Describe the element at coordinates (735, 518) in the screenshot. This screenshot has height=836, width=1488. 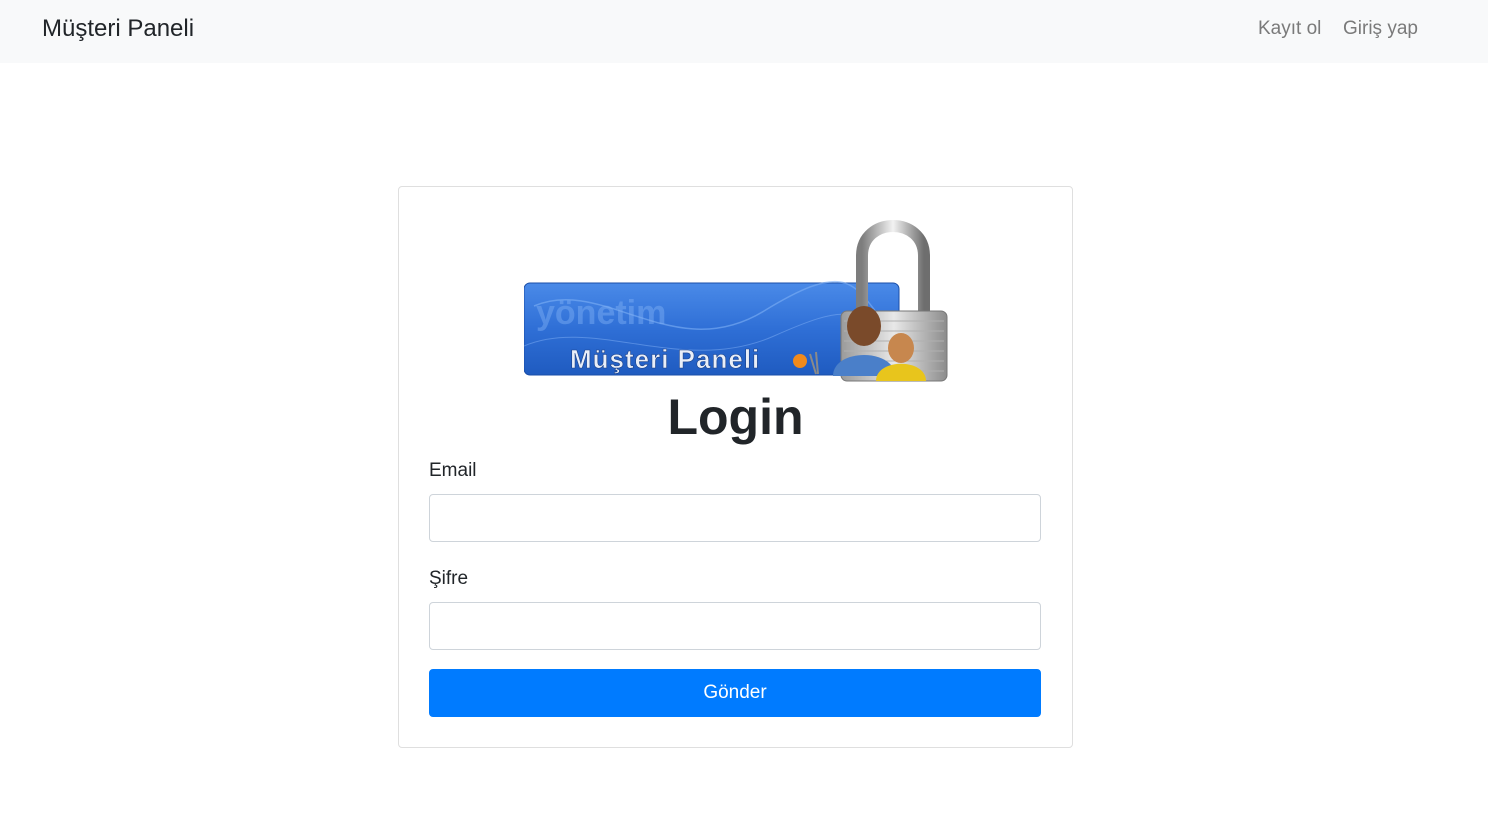
I see `email-field` at that location.